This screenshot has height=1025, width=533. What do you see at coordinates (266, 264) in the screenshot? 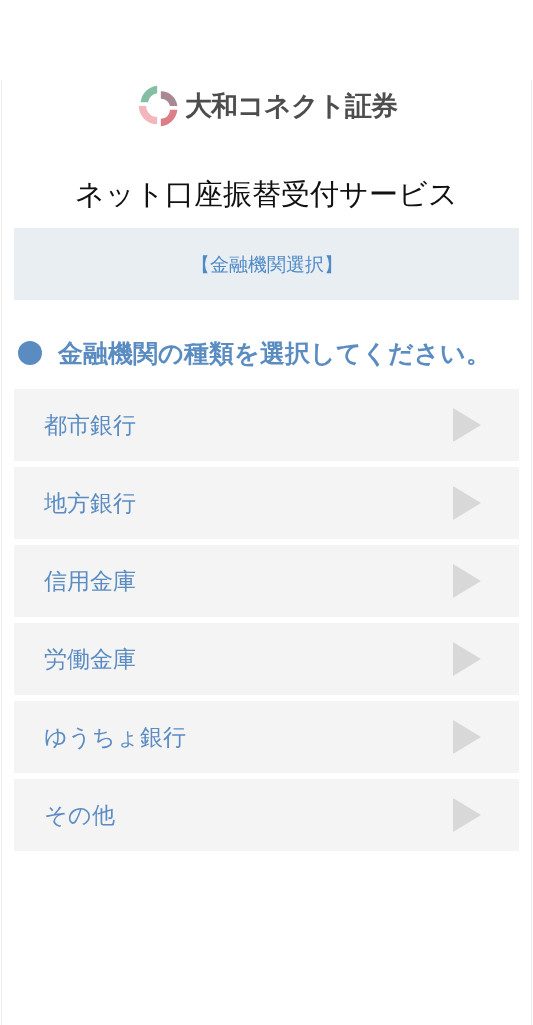
I see `step-banner: 【金融機関選択】` at bounding box center [266, 264].